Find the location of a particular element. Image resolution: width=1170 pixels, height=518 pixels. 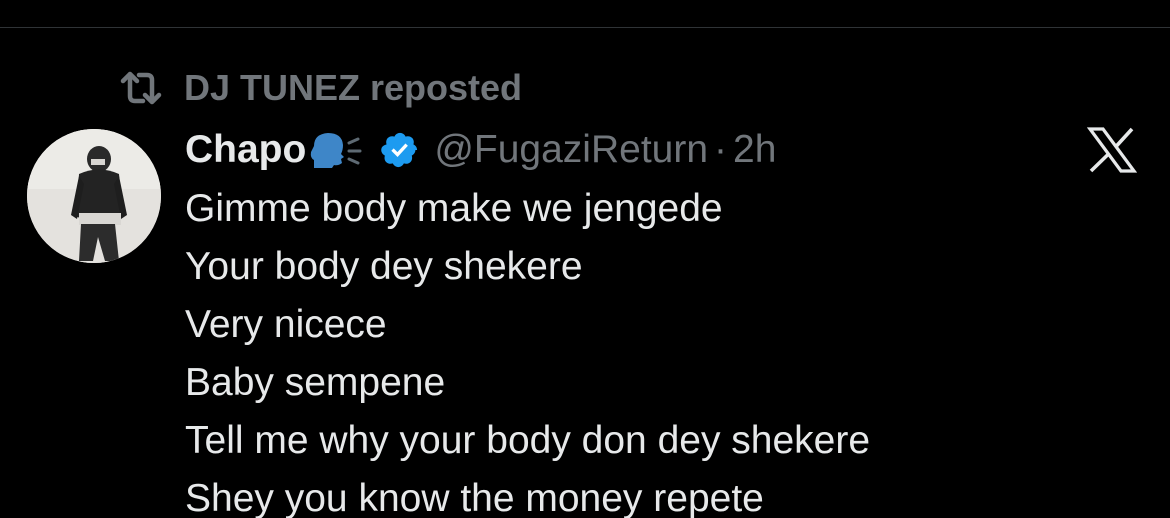

verified-badge-icon is located at coordinates (400, 150).